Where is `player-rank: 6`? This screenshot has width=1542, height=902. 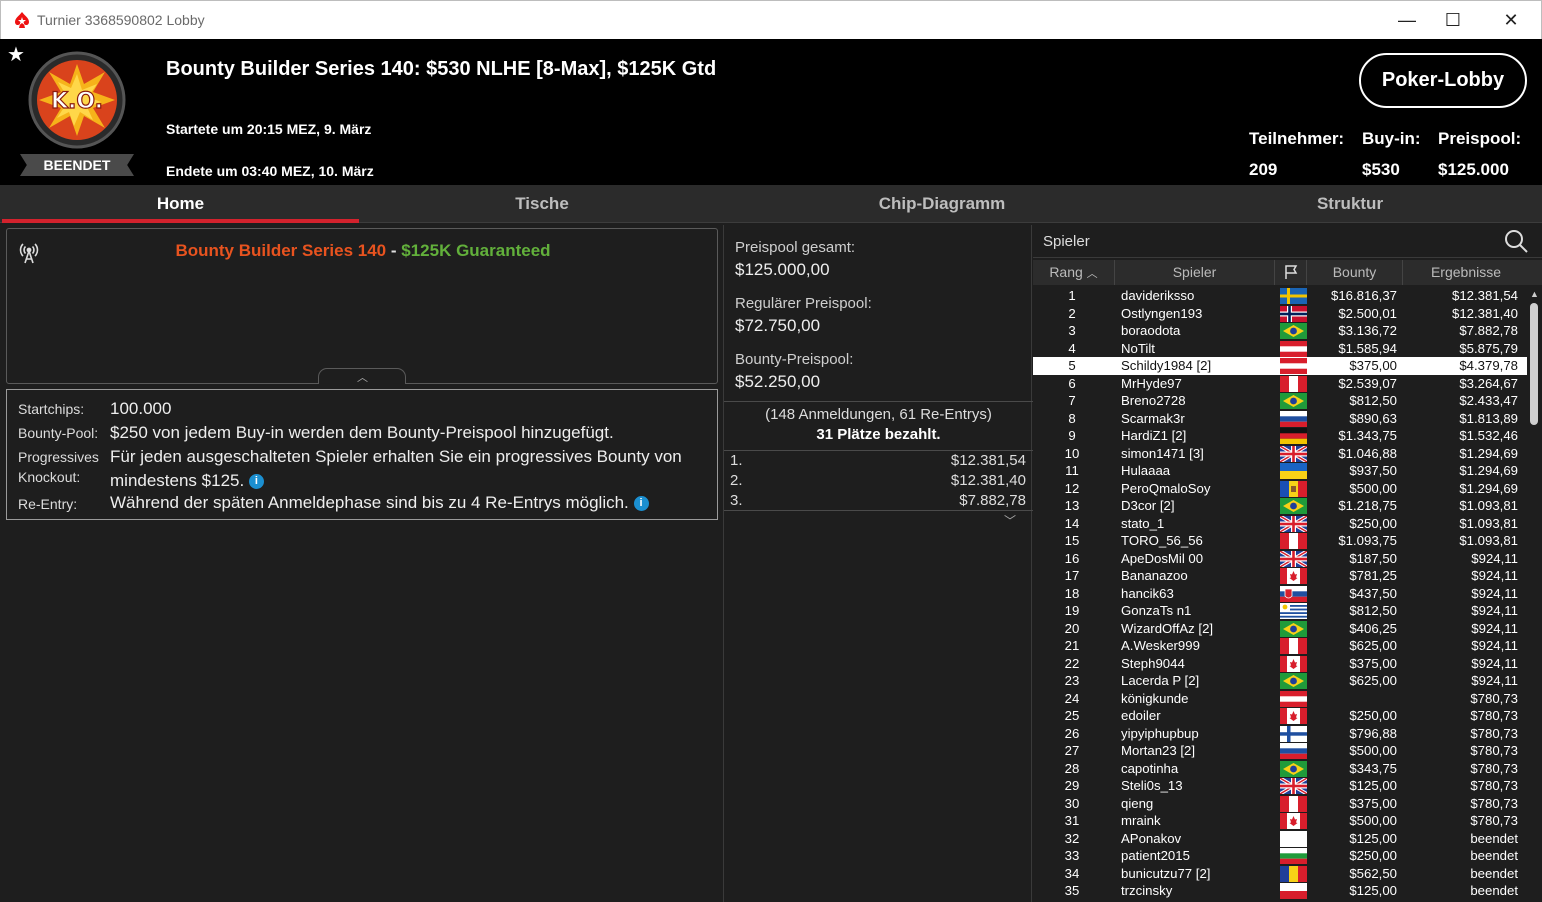
player-rank: 6 is located at coordinates (1072, 383).